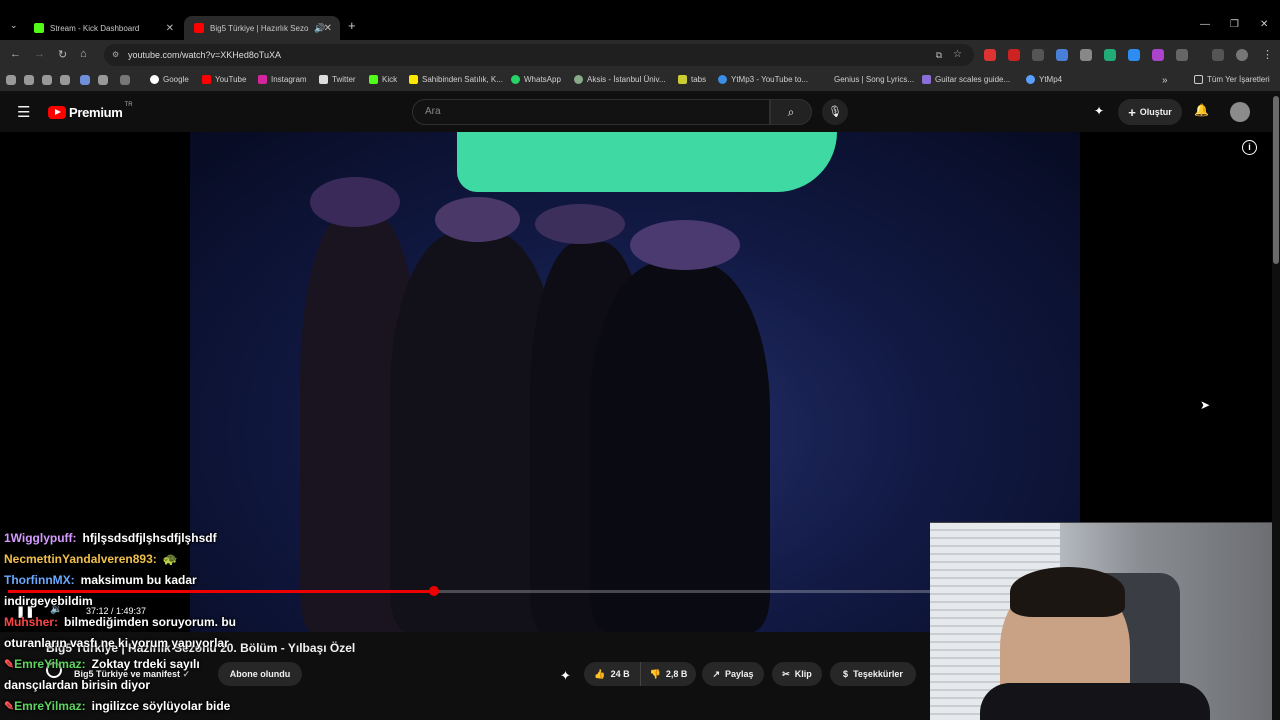 Image resolution: width=1280 pixels, height=720 pixels. I want to click on gemini-sparkle-icon: ✦, so click(1099, 111).